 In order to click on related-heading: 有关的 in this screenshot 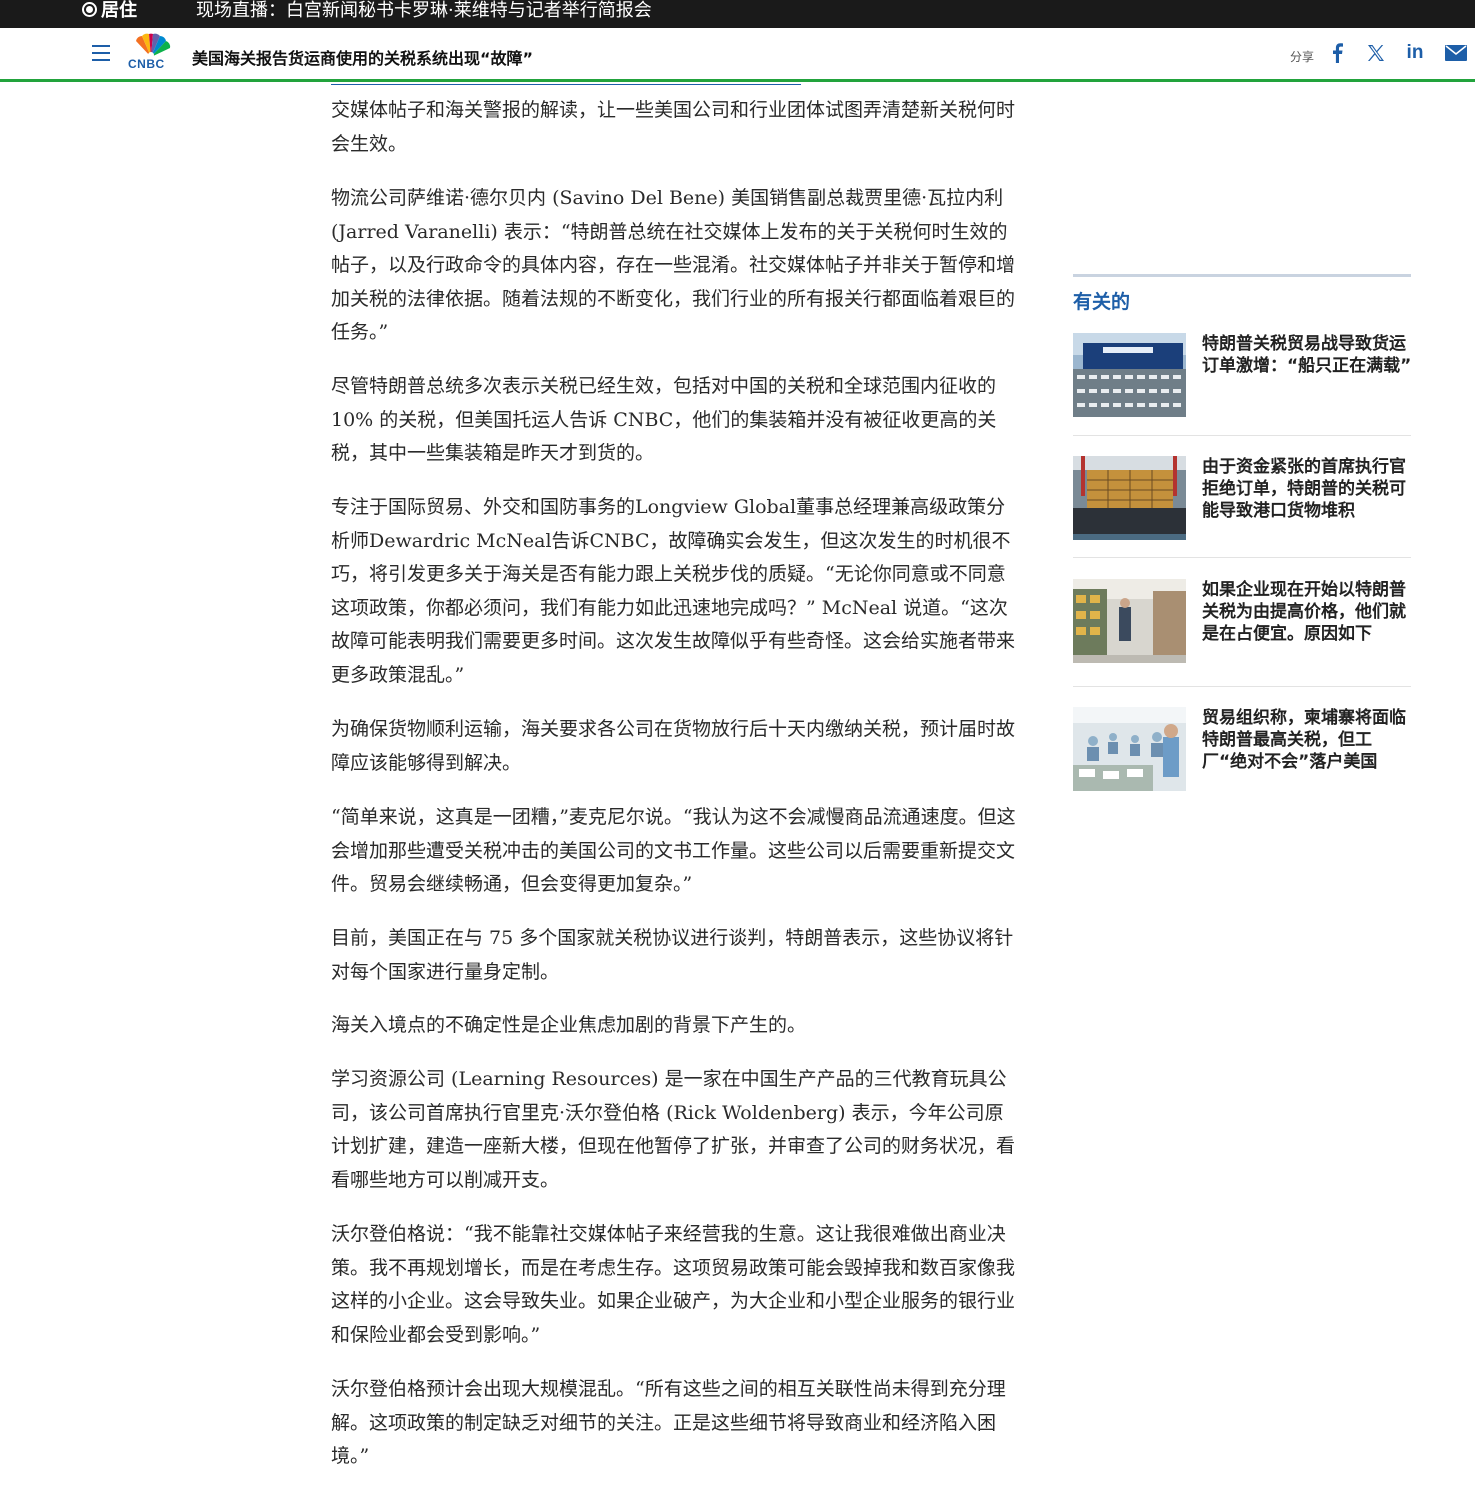, I will do `click(1102, 302)`.